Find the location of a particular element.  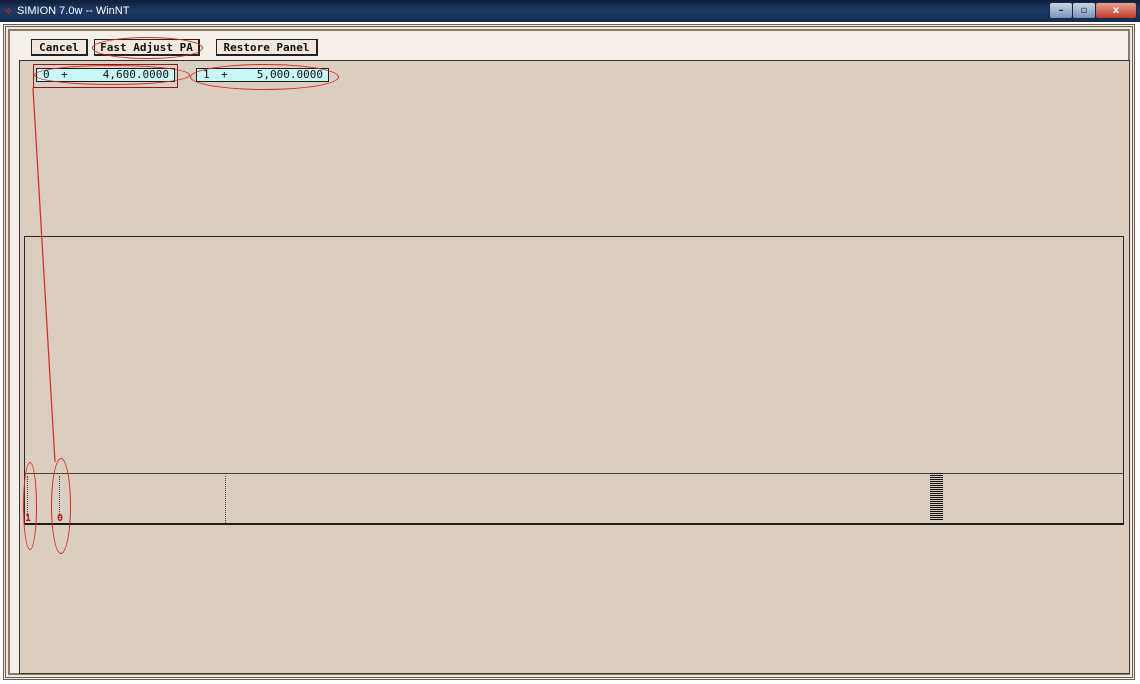

annotation-leader-line is located at coordinates (44, 275).